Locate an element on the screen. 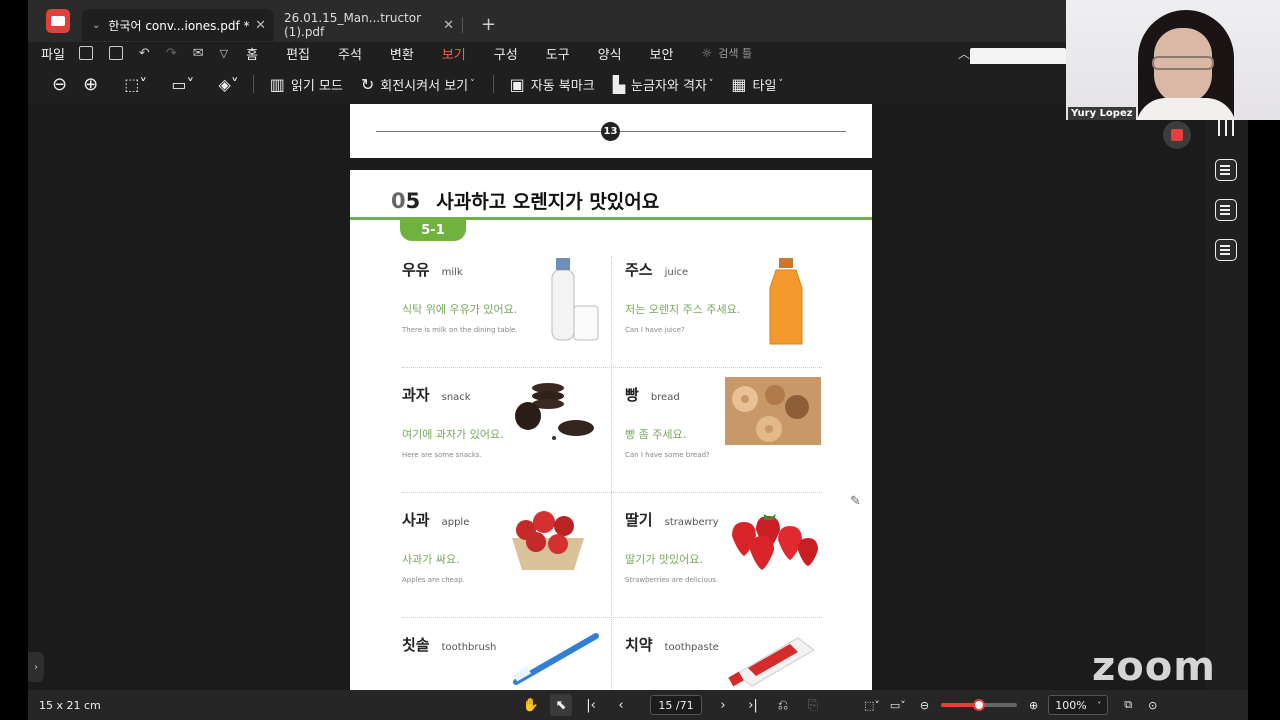  select-tool-icon: ⬚˅ is located at coordinates (135, 84).